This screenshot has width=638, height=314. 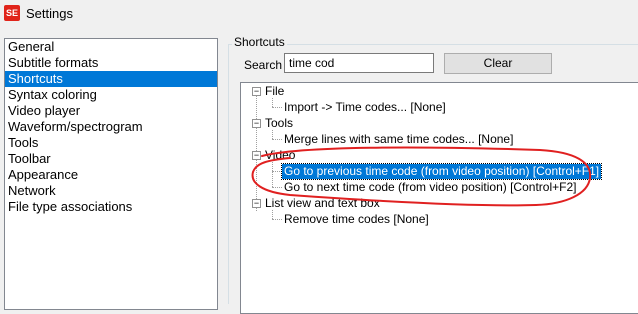 What do you see at coordinates (111, 47) in the screenshot?
I see `nav-item-general: General` at bounding box center [111, 47].